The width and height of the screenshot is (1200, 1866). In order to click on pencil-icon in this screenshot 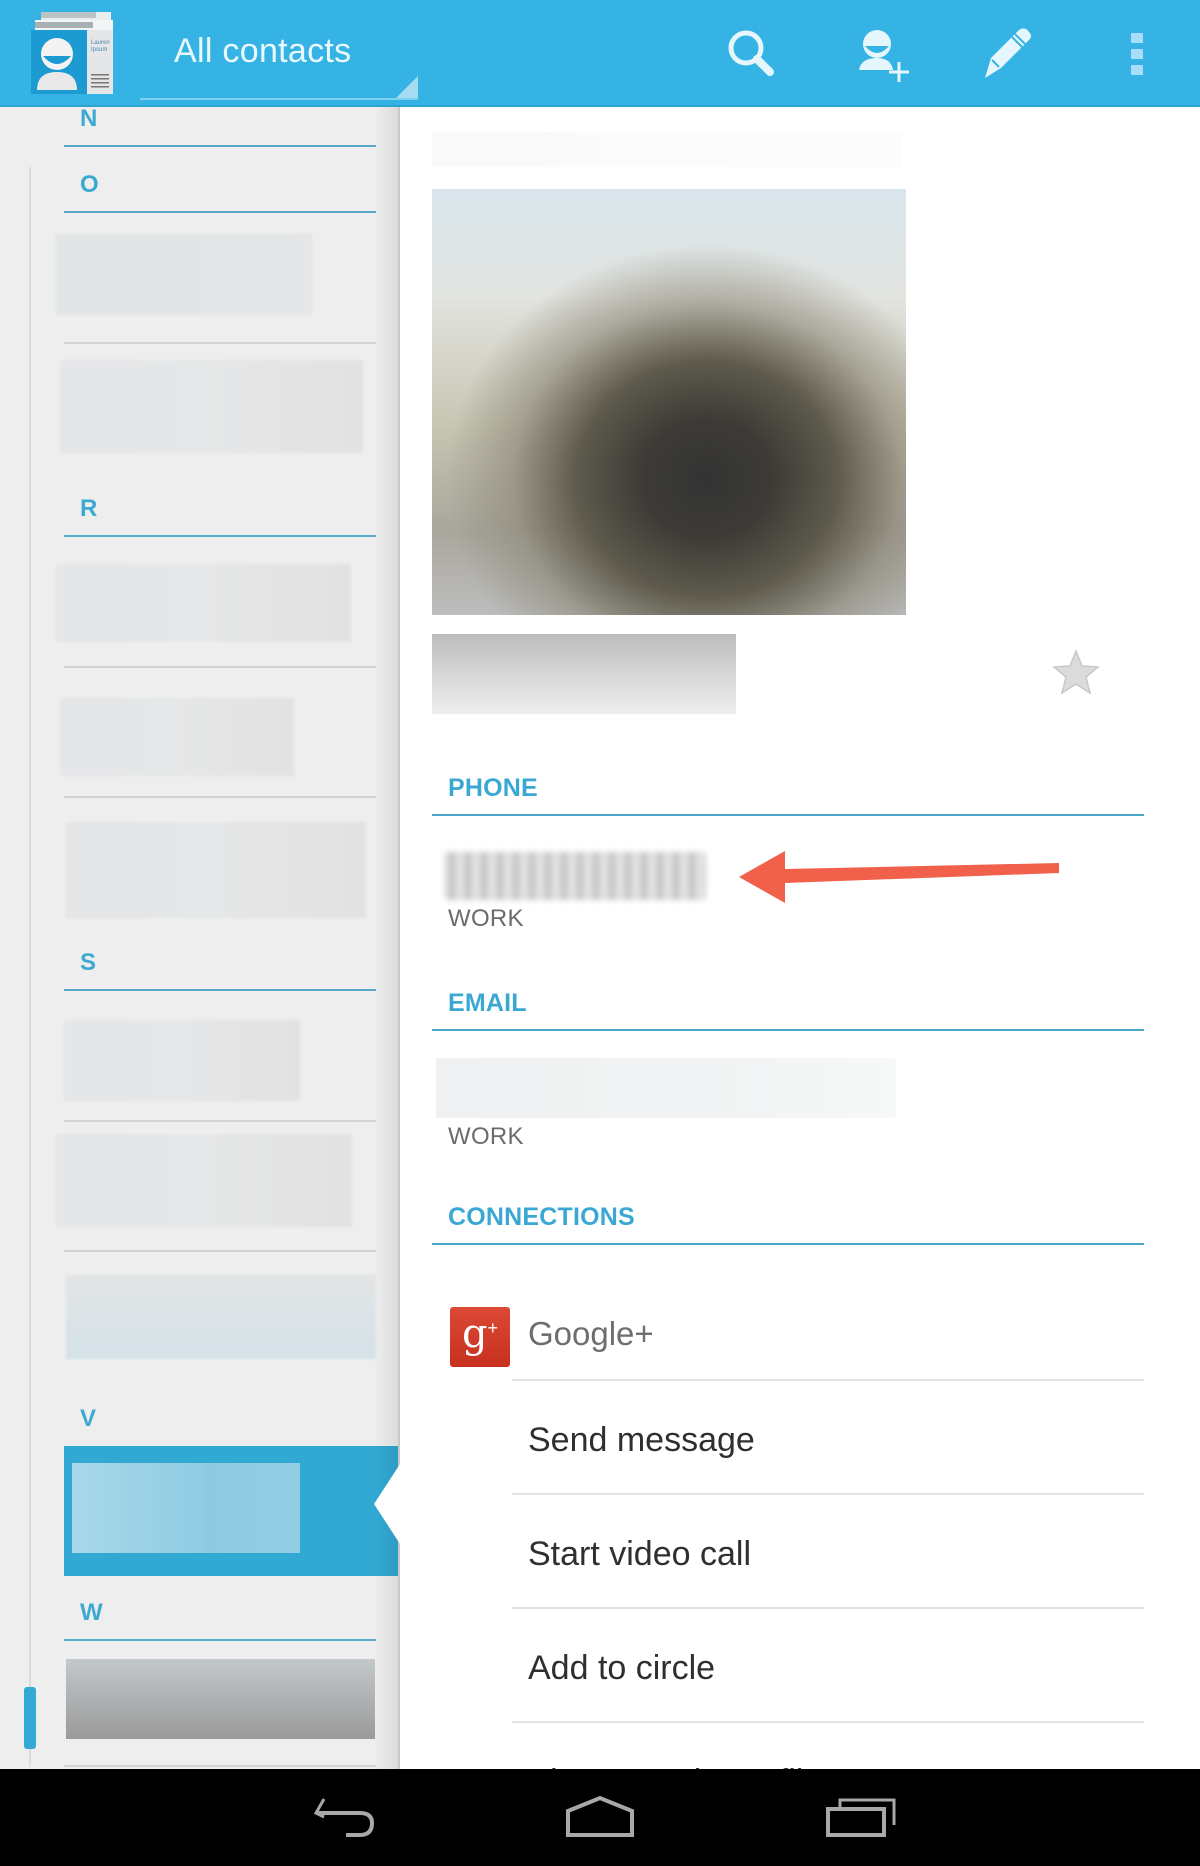, I will do `click(1008, 53)`.